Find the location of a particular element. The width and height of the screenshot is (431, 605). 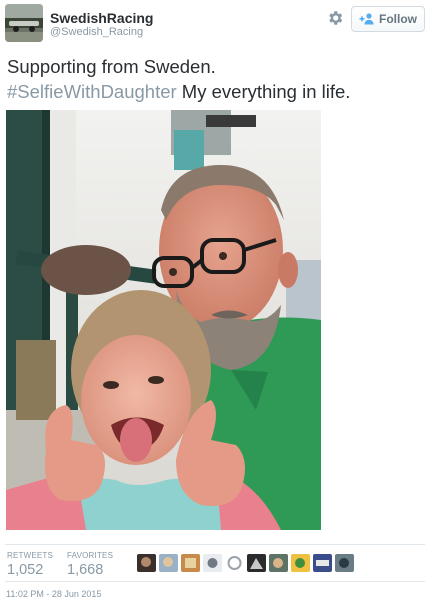

follow-button: Follow is located at coordinates (388, 19).